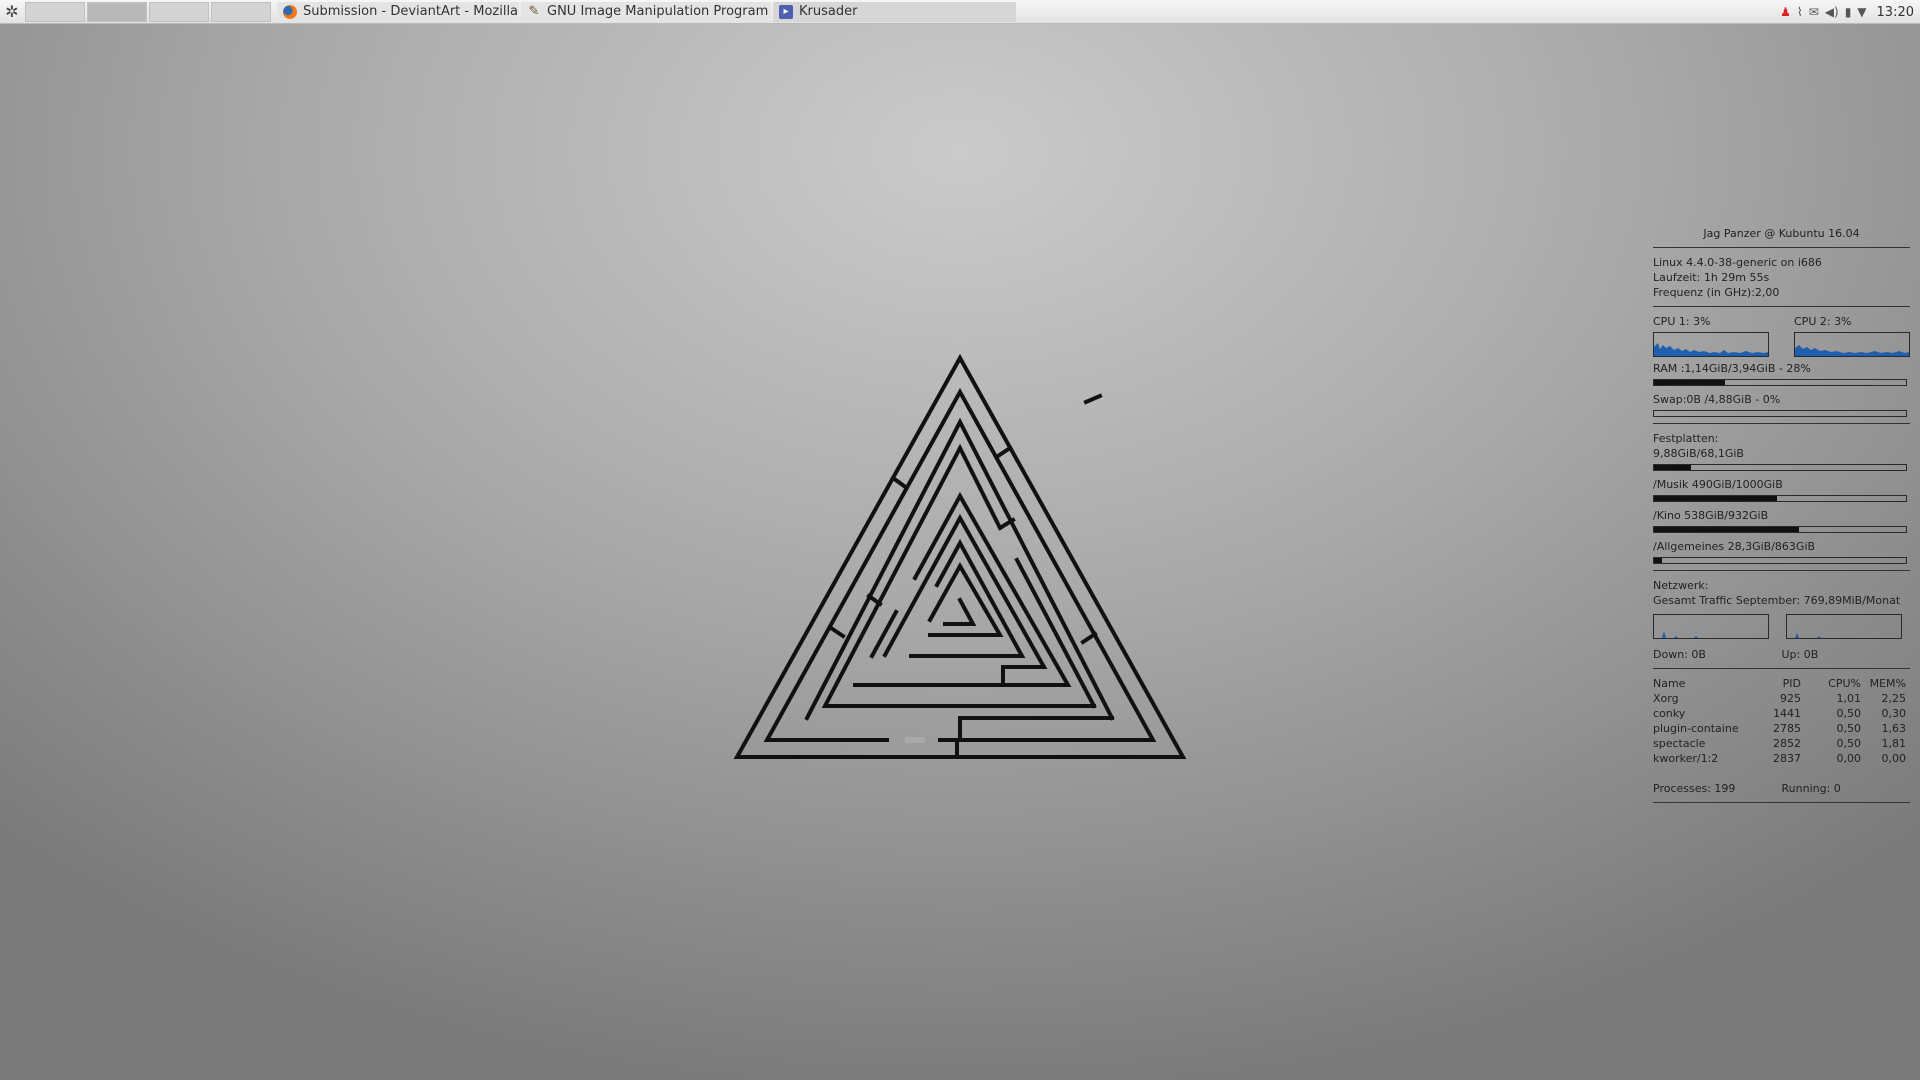  What do you see at coordinates (1036, 729) in the screenshot?
I see `maze-ring-3-bottom` at bounding box center [1036, 729].